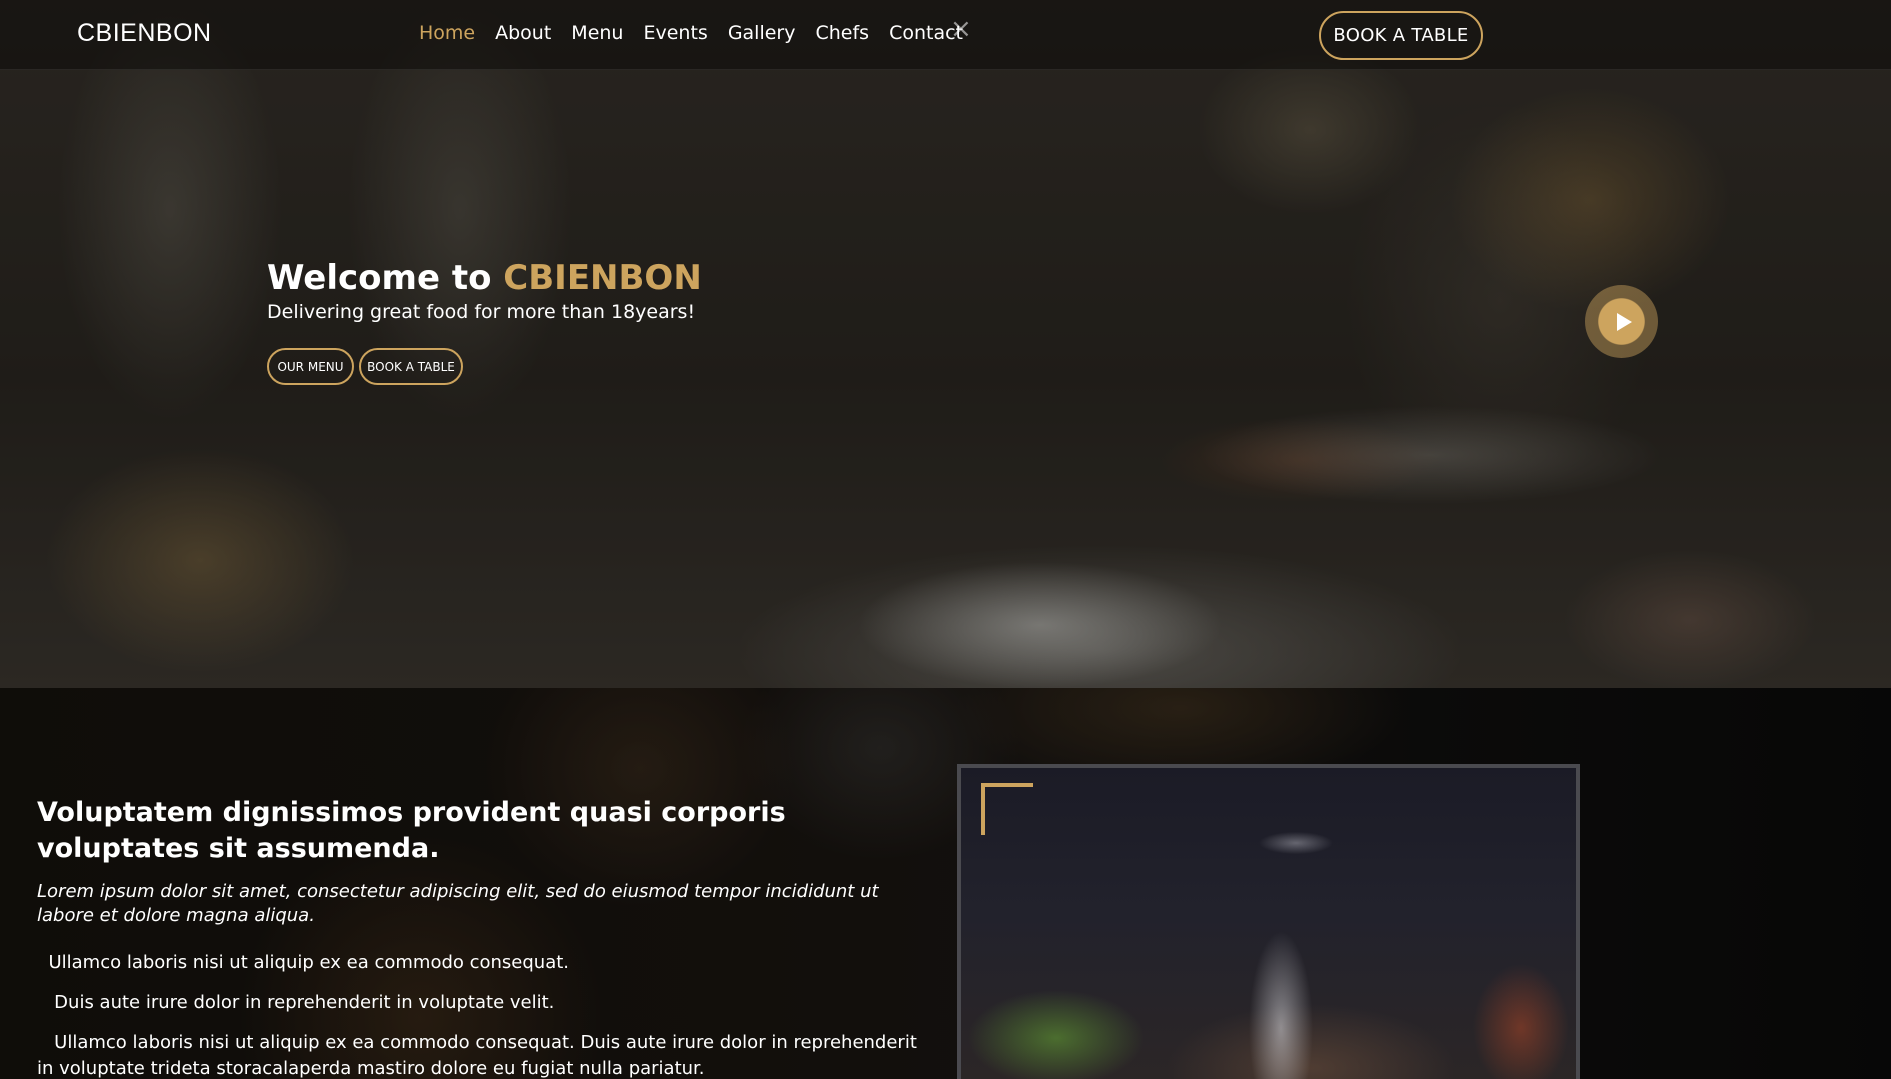 This screenshot has width=1891, height=1079. I want to click on play-video-button, so click(1621, 321).